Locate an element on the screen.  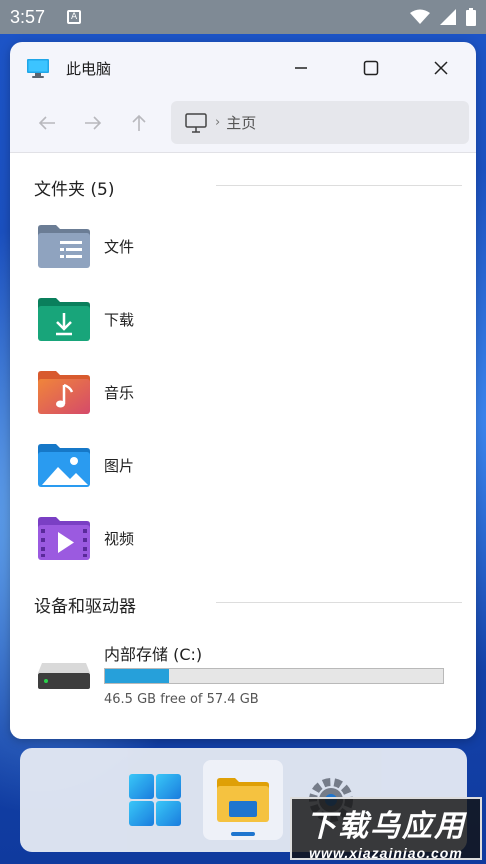
watermark-title: 下载乌应用 is located at coordinates (386, 826).